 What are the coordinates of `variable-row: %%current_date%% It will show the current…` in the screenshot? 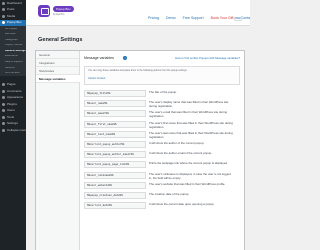 It's located at (159, 206).